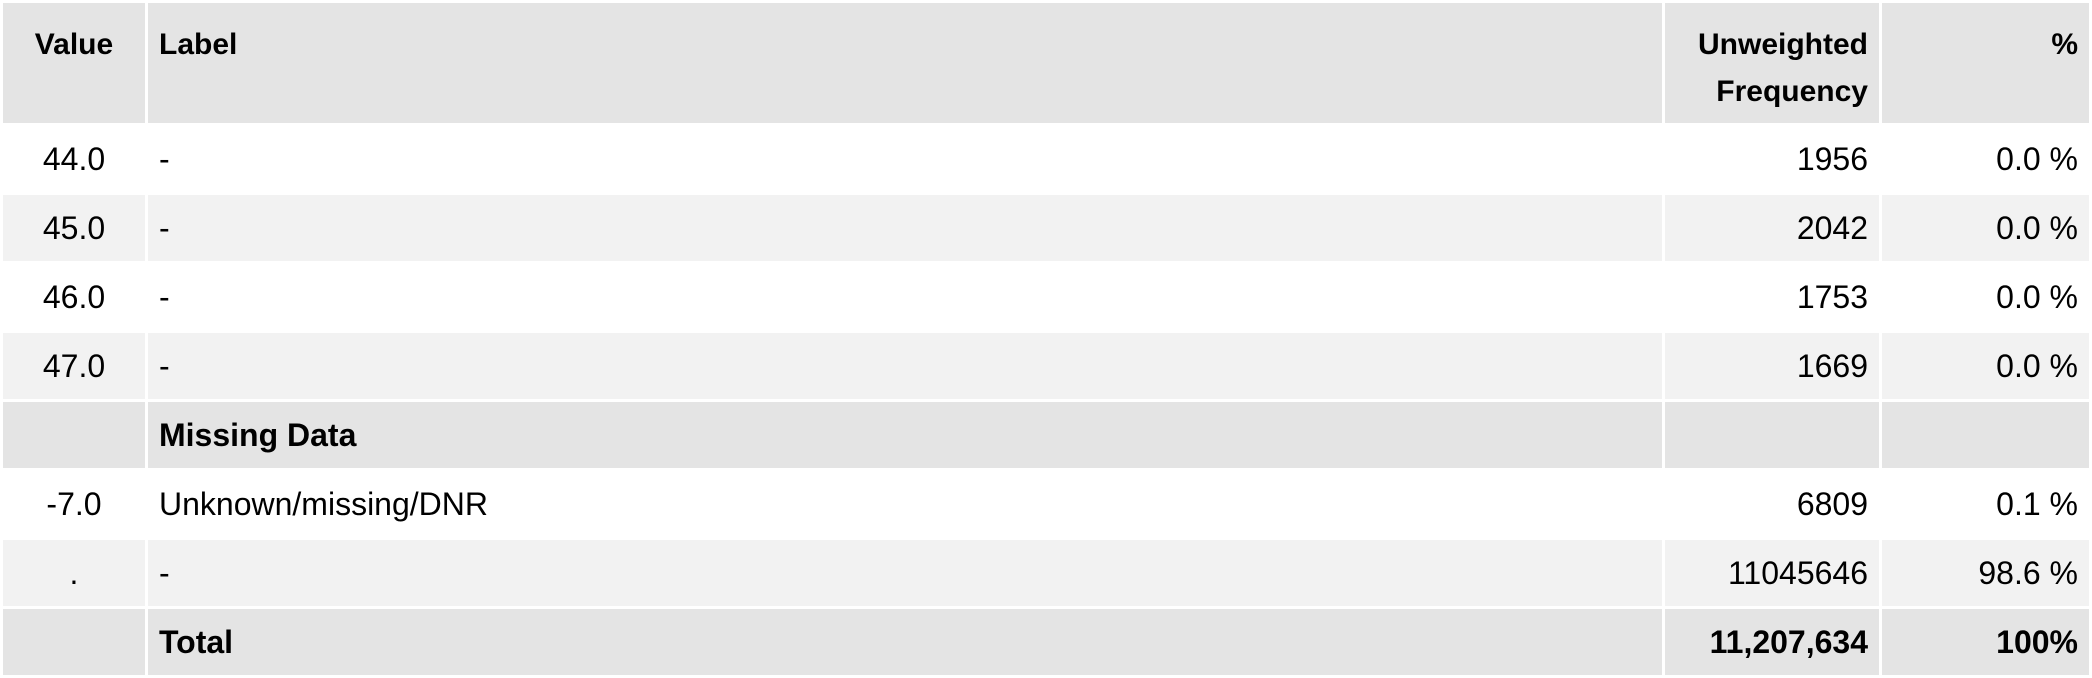 The height and width of the screenshot is (678, 2092). What do you see at coordinates (1985, 573) in the screenshot?
I see `cell-percent: 98.6 %` at bounding box center [1985, 573].